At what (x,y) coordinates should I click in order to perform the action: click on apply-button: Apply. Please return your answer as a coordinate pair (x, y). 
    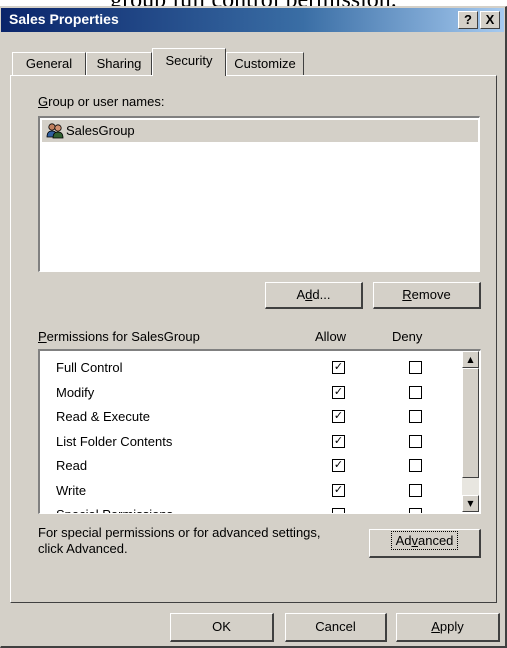
    Looking at the image, I should click on (448, 627).